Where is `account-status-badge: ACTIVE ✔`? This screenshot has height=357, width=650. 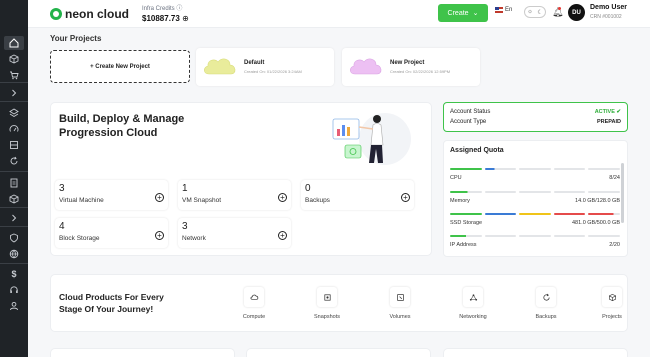 account-status-badge: ACTIVE ✔ is located at coordinates (608, 112).